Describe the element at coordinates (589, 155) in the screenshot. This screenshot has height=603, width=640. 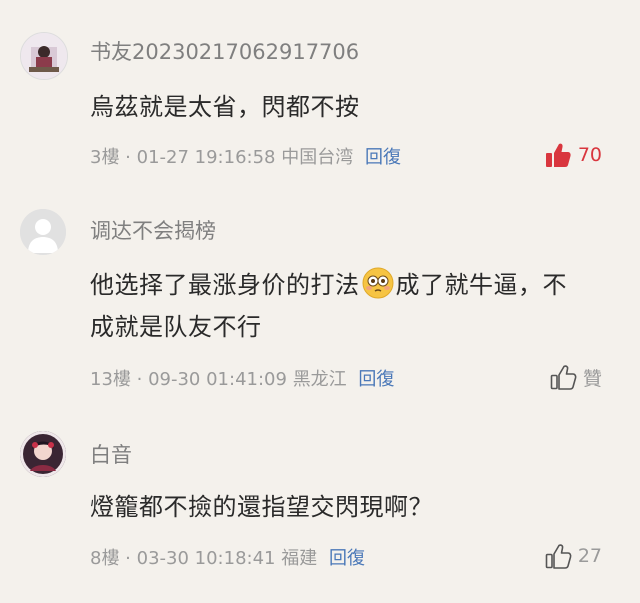
I see `like-count: 70` at that location.